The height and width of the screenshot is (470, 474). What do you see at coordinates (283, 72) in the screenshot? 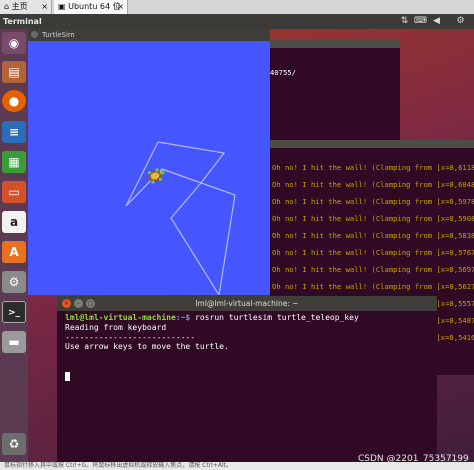
I see `background-terminal-line: 40755/` at bounding box center [283, 72].